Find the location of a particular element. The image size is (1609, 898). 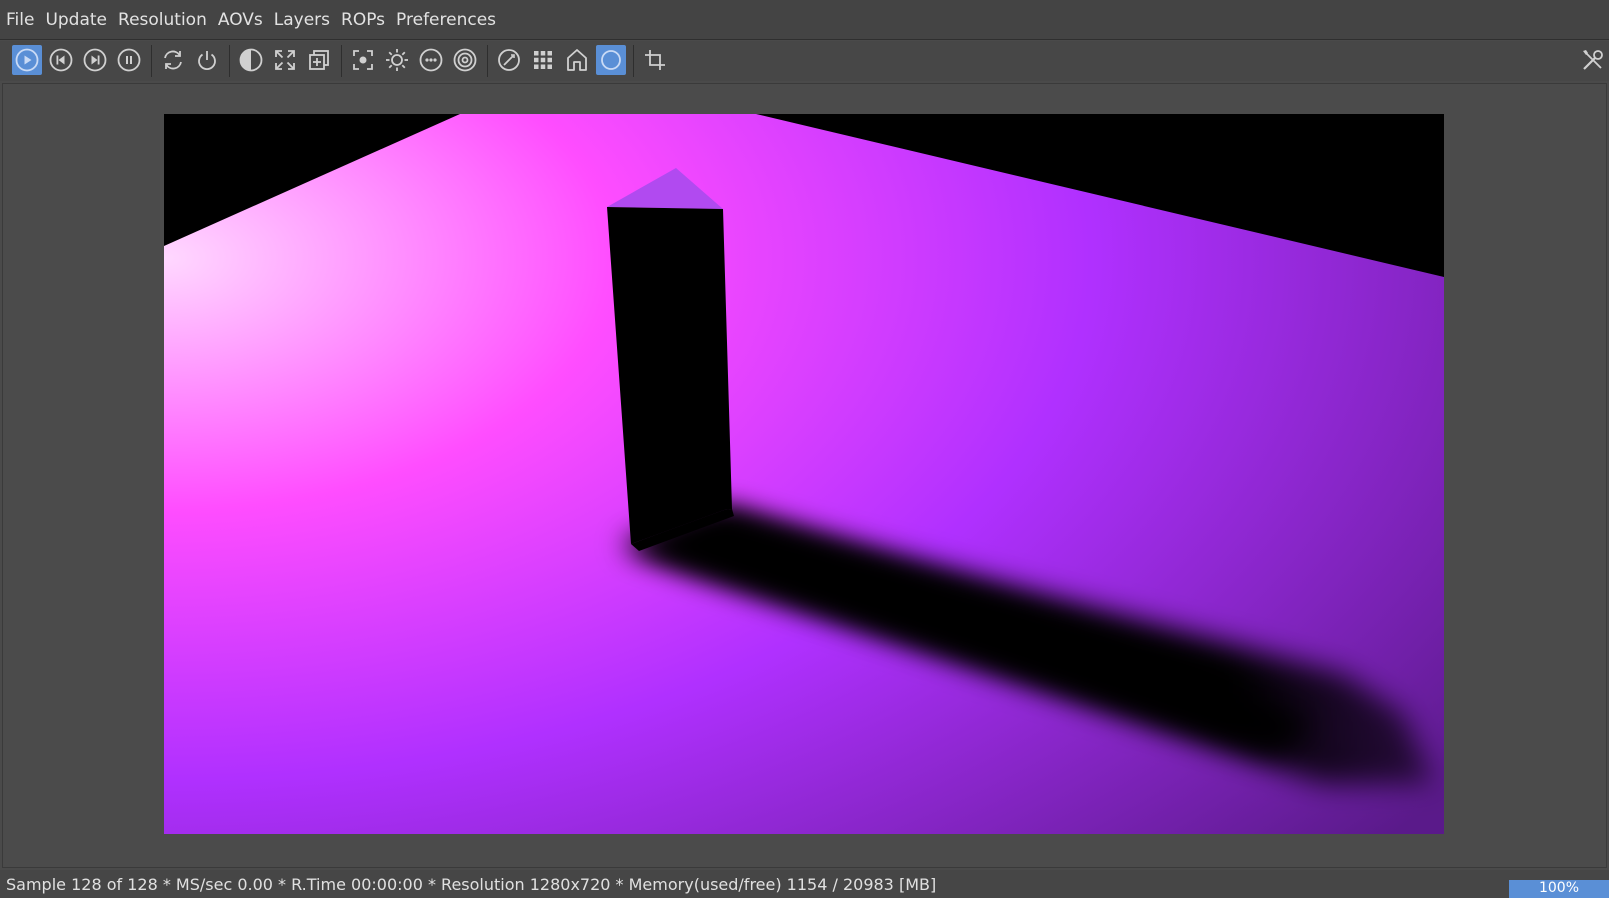

home-button is located at coordinates (577, 60).